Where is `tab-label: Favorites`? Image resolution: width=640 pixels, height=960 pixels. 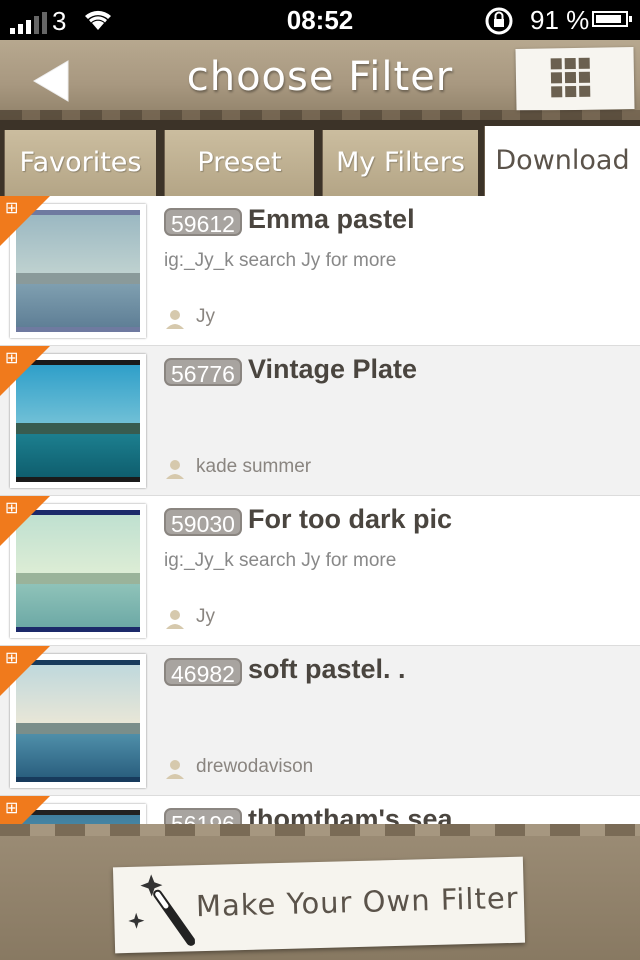 tab-label: Favorites is located at coordinates (80, 162).